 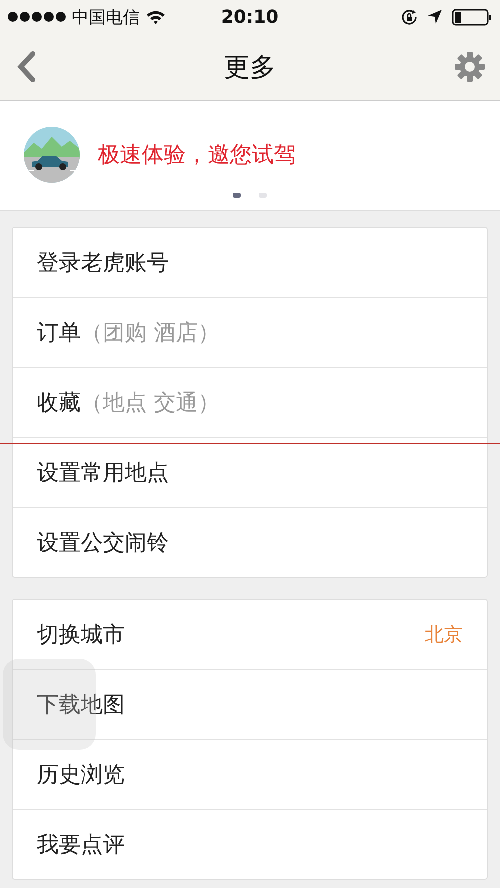 What do you see at coordinates (250, 844) in the screenshot?
I see `menu-item: 我要点评` at bounding box center [250, 844].